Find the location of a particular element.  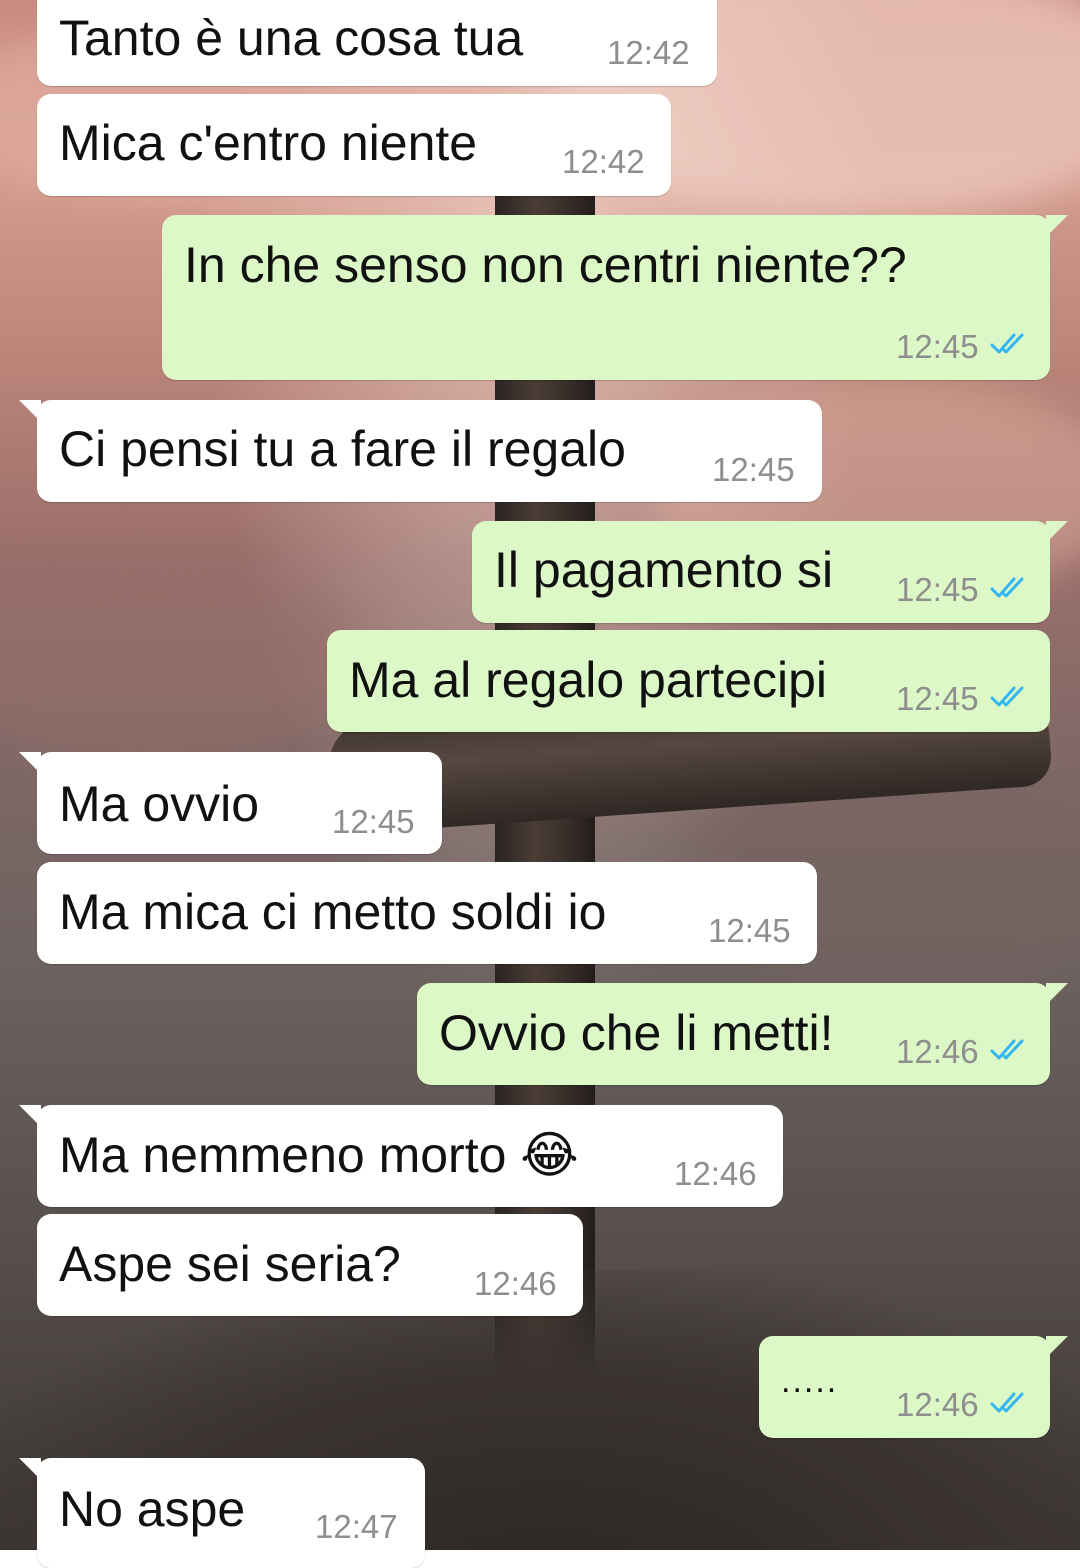

message-text: Ci pensi tu a fare il regalo is located at coordinates (342, 449).